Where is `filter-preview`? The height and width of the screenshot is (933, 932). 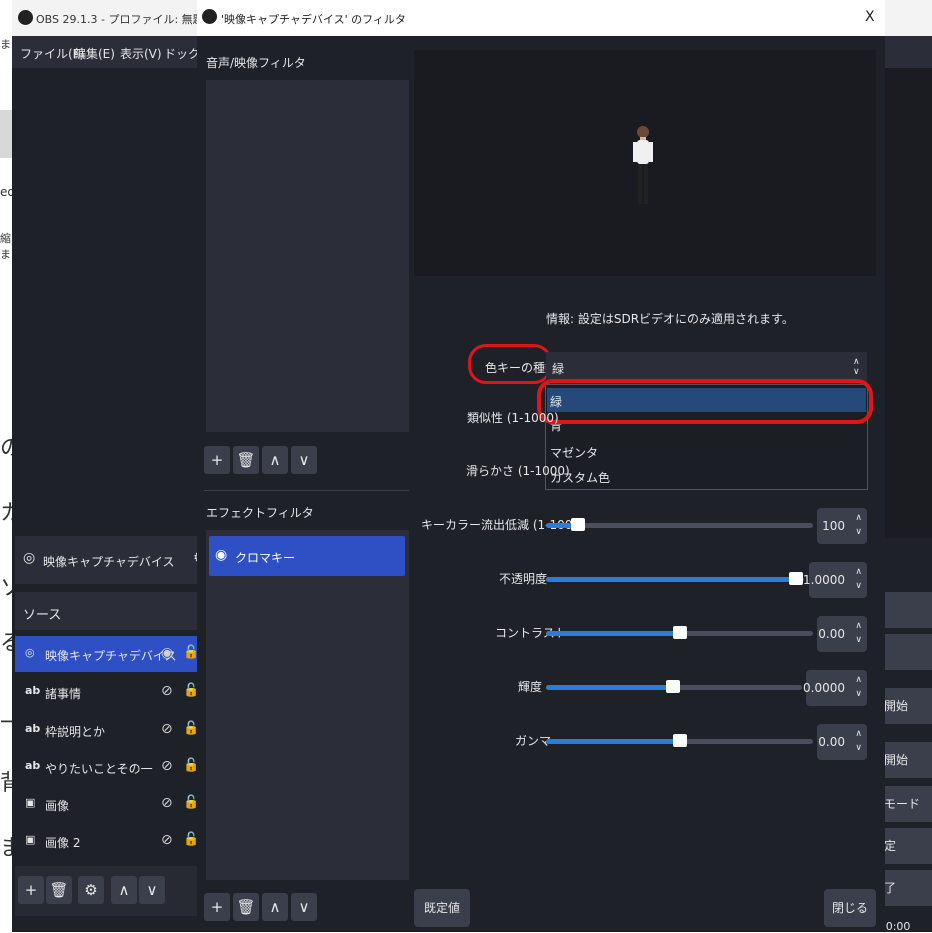
filter-preview is located at coordinates (645, 163).